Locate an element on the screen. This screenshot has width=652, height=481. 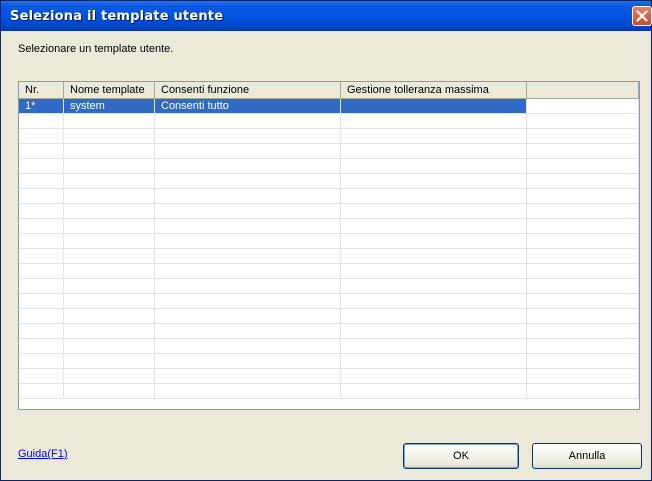
table-cell: 1* is located at coordinates (41, 106).